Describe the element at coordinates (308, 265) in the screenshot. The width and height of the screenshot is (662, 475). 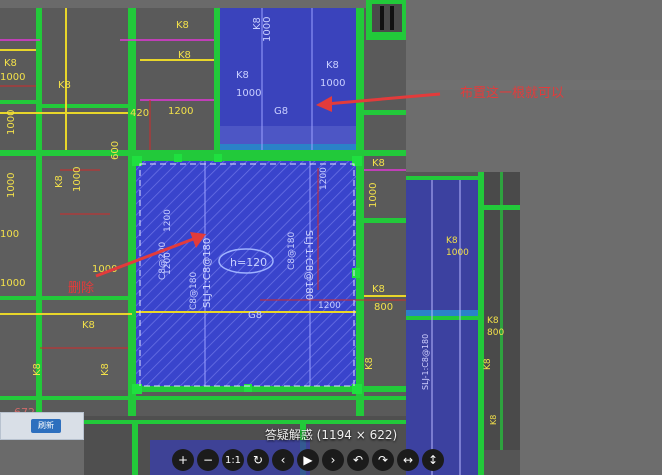
I see `slab-mark-2: SLJ-1:C8@180` at that location.